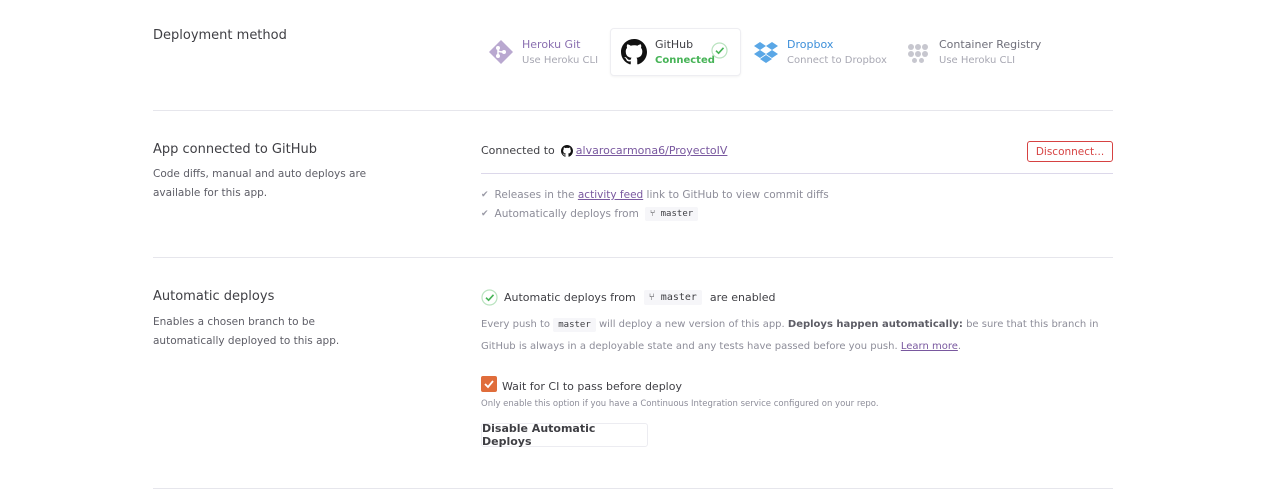 This screenshot has width=1282, height=497. I want to click on method-name: GitHub, so click(674, 44).